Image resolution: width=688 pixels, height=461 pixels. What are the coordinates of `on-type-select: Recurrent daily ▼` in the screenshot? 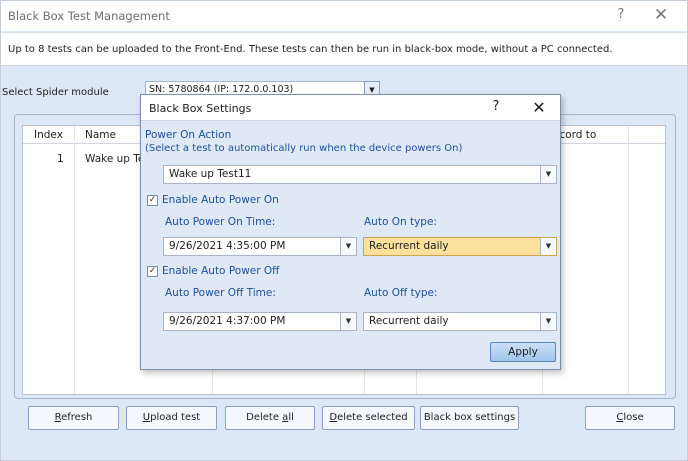 It's located at (460, 246).